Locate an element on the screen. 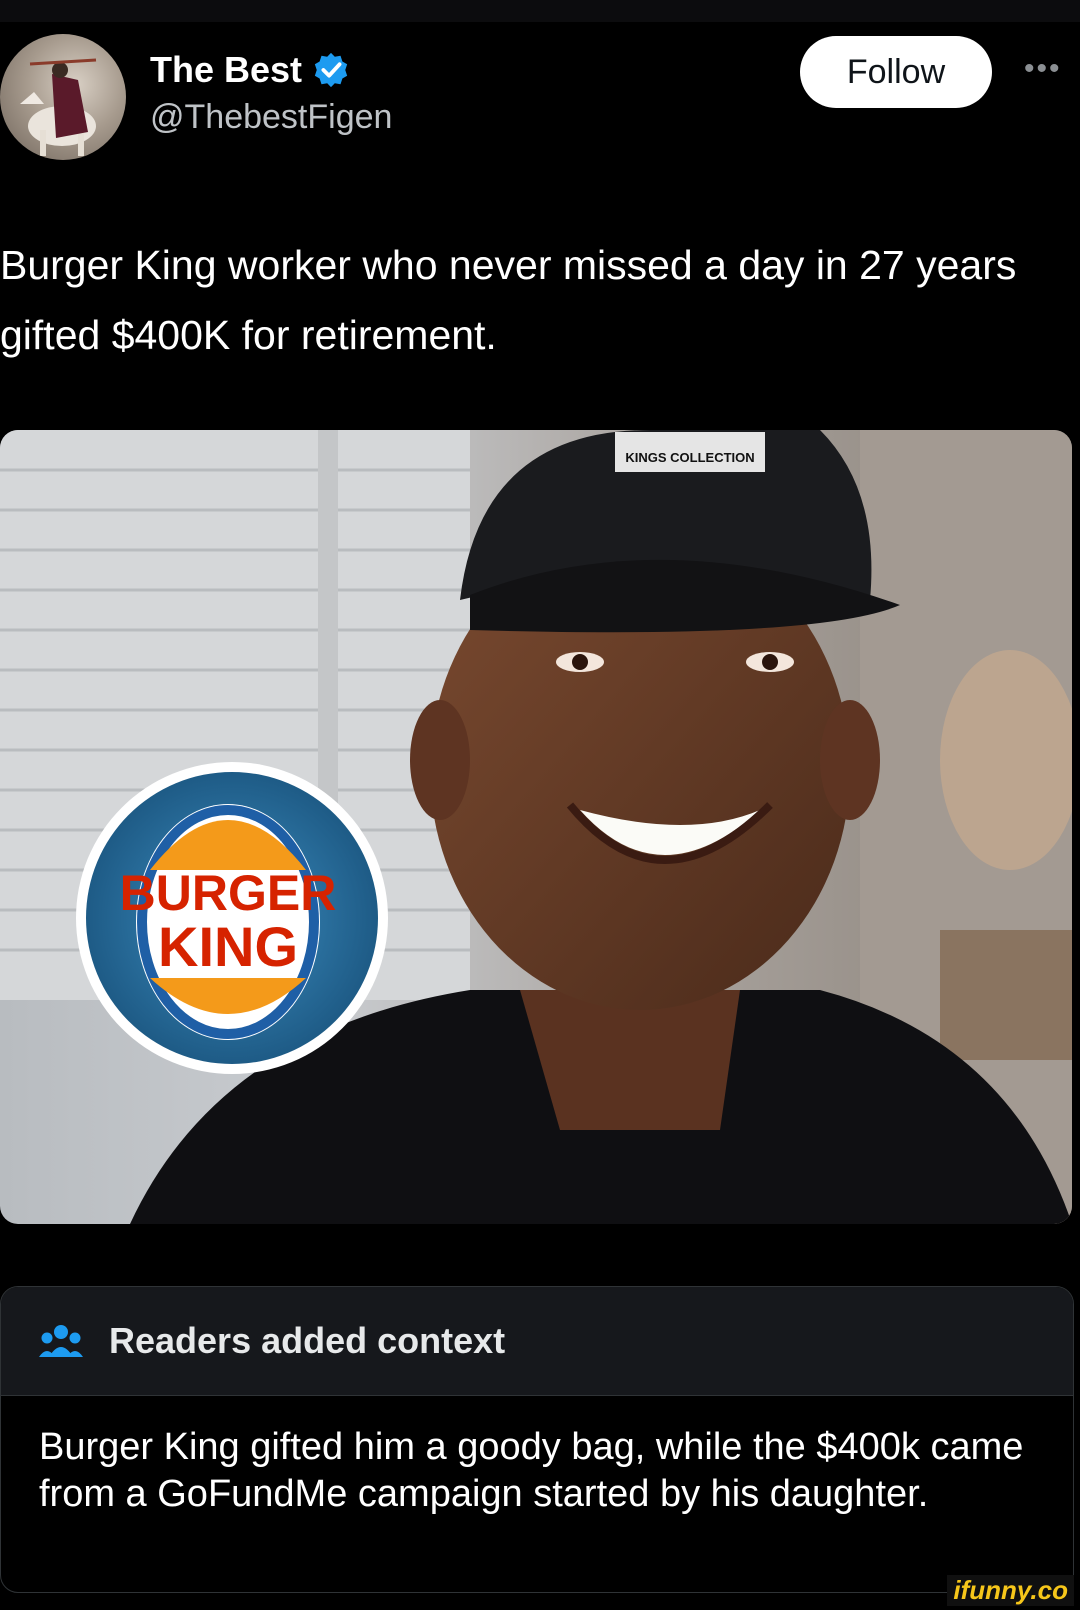 The height and width of the screenshot is (1610, 1080). top-strip is located at coordinates (540, 11).